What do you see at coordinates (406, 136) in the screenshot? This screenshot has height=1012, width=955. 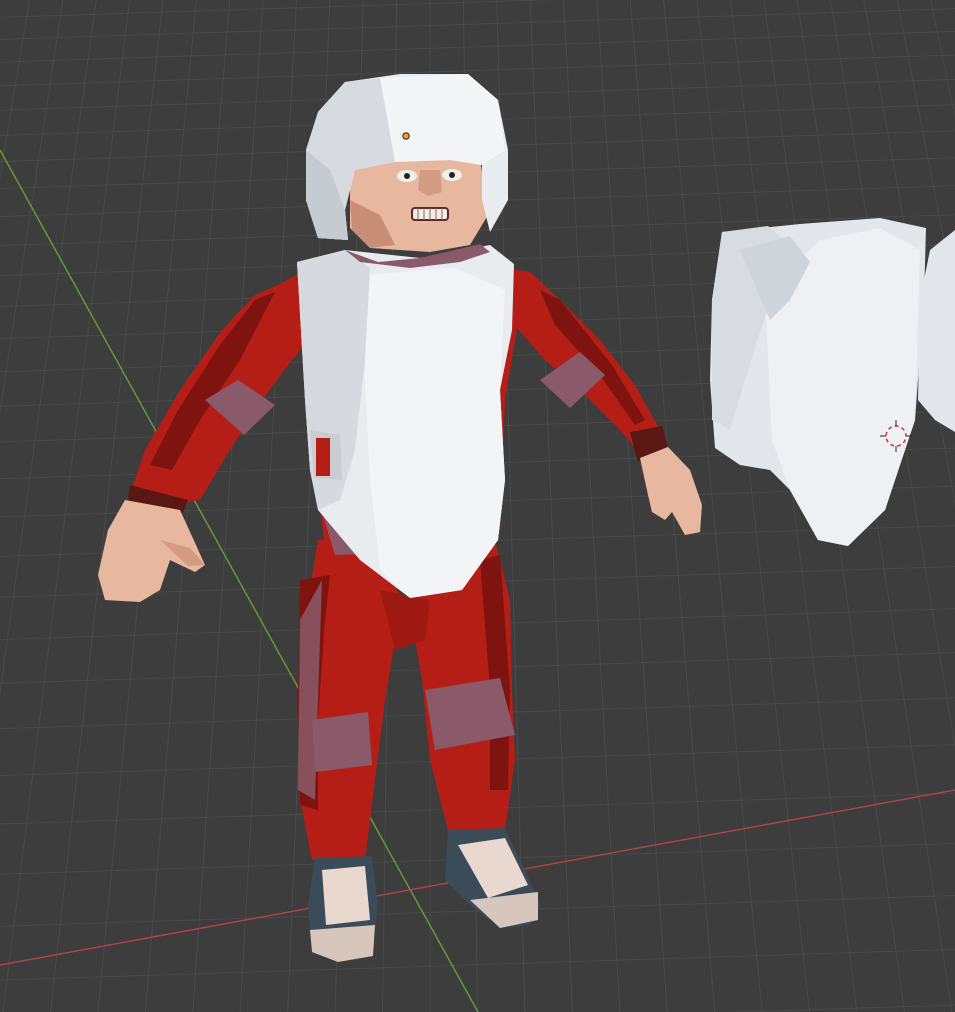 I see `origin-point-icon` at bounding box center [406, 136].